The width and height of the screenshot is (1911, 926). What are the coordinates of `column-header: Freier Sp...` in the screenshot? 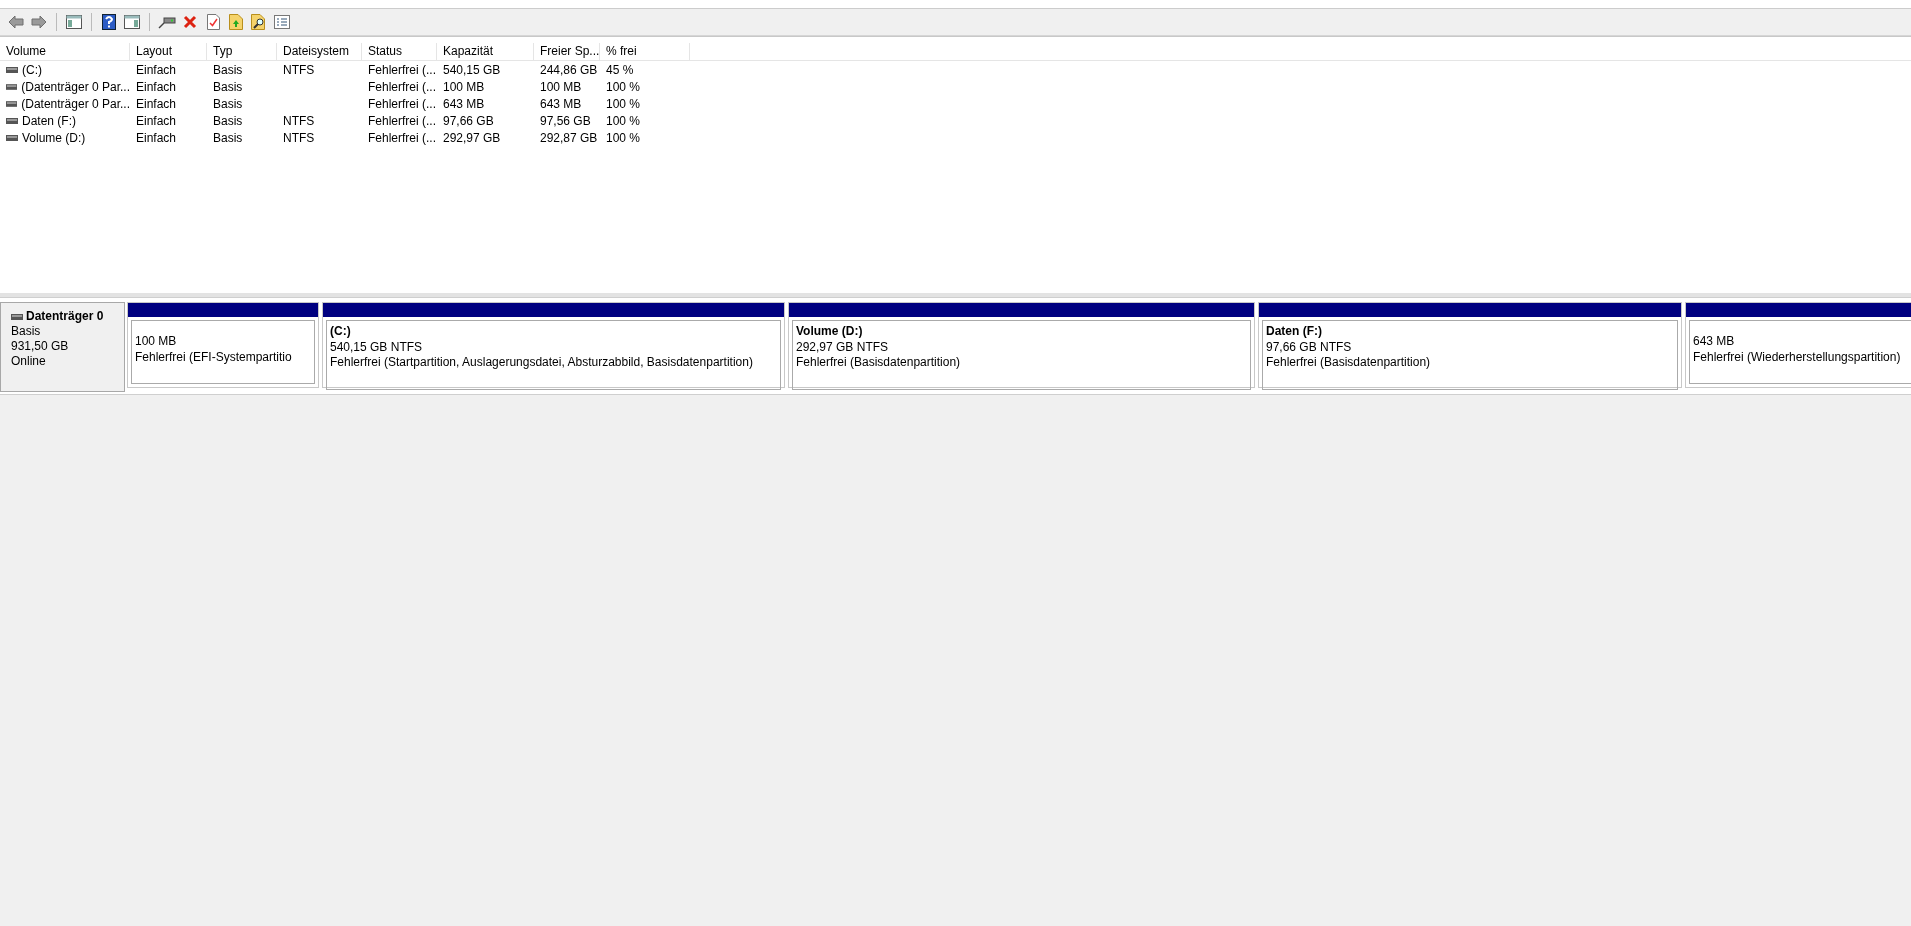 It's located at (567, 51).